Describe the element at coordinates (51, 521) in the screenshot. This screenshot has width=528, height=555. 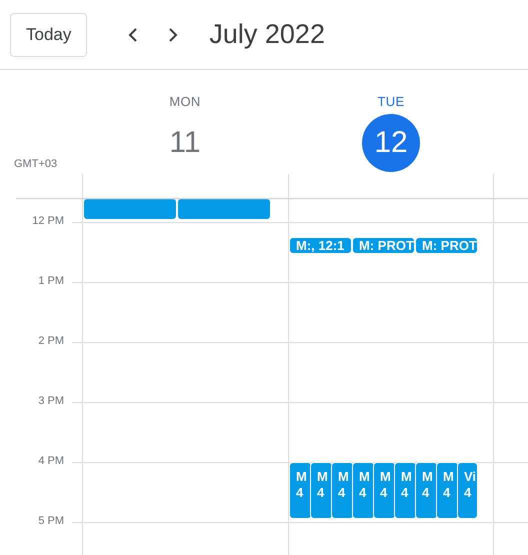
I see `hour-label: 5 PM` at that location.